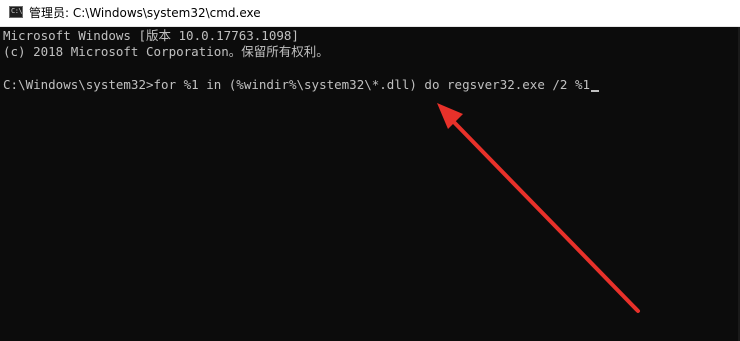 Image resolution: width=740 pixels, height=341 pixels. What do you see at coordinates (370, 13) in the screenshot?
I see `title-bar: C:\ 管理员: C:\Windows\system32\cmd.exe` at bounding box center [370, 13].